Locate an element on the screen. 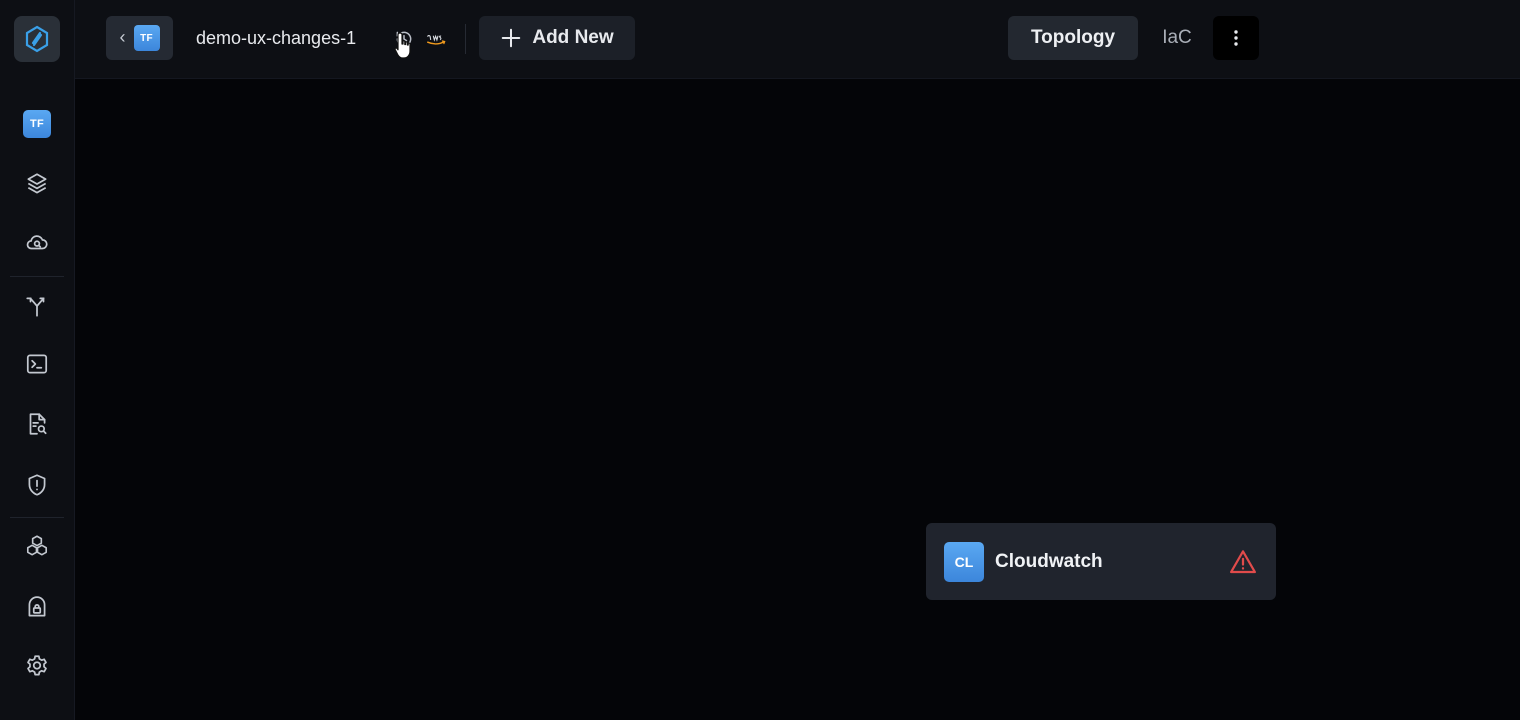  tab-topology: Topology is located at coordinates (1073, 38).